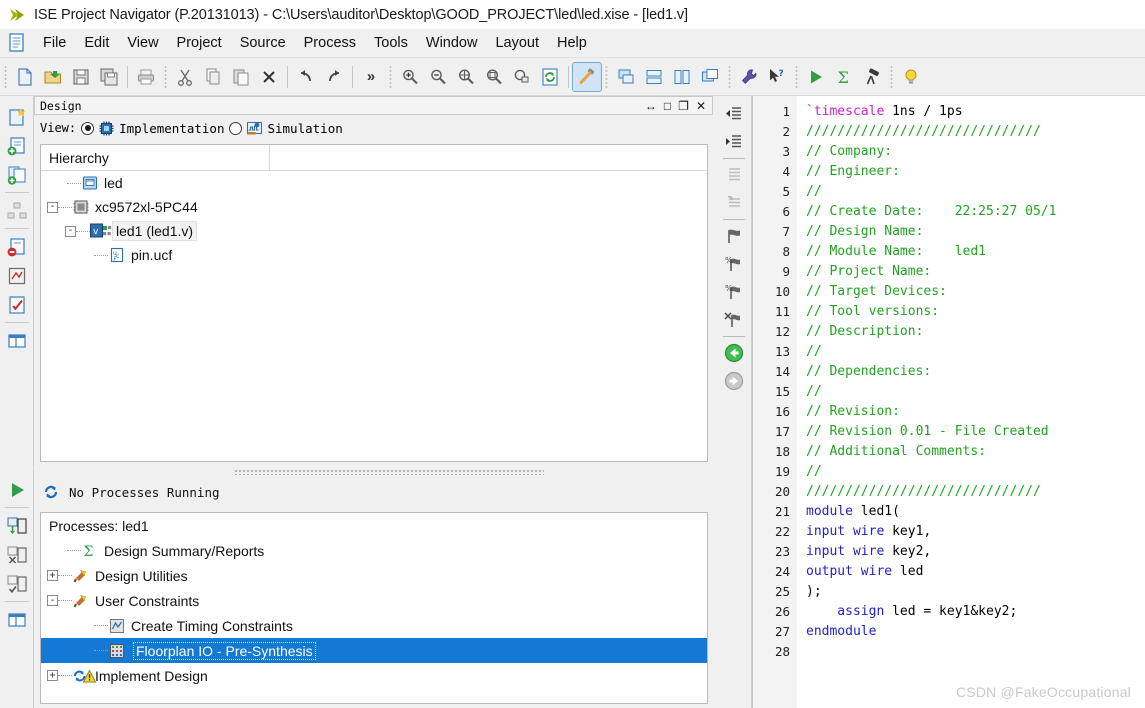 This screenshot has height=708, width=1145. Describe the element at coordinates (17, 145) in the screenshot. I see `add-source-icon` at that location.